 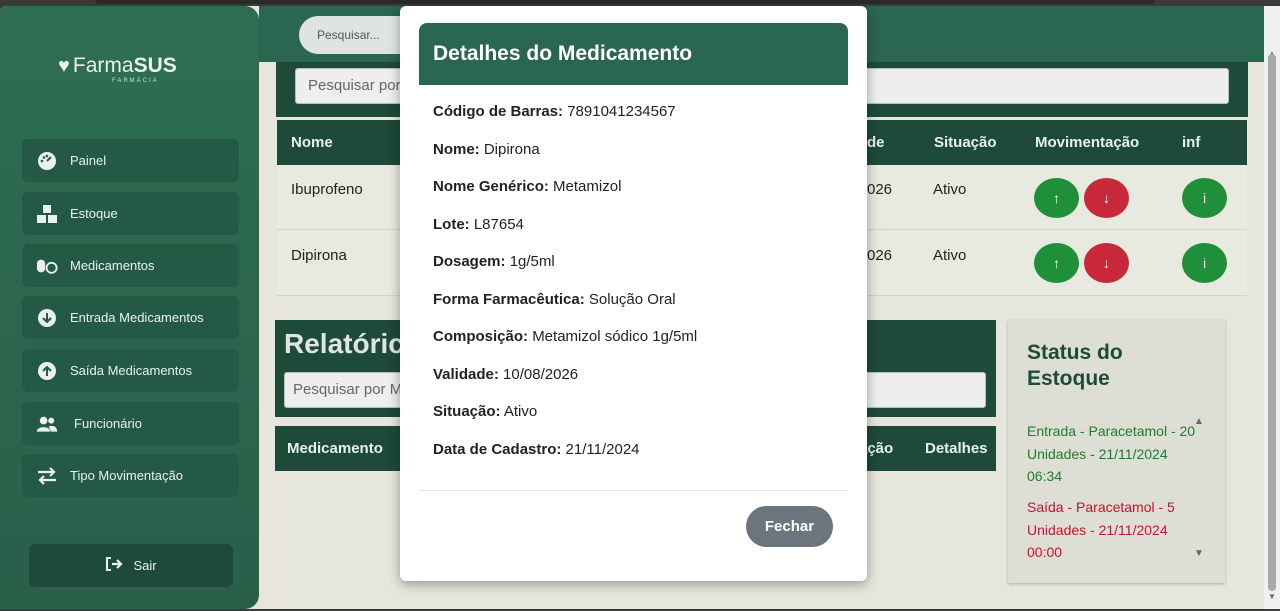 I want to click on logo-prefix: Farma, so click(x=103, y=65).